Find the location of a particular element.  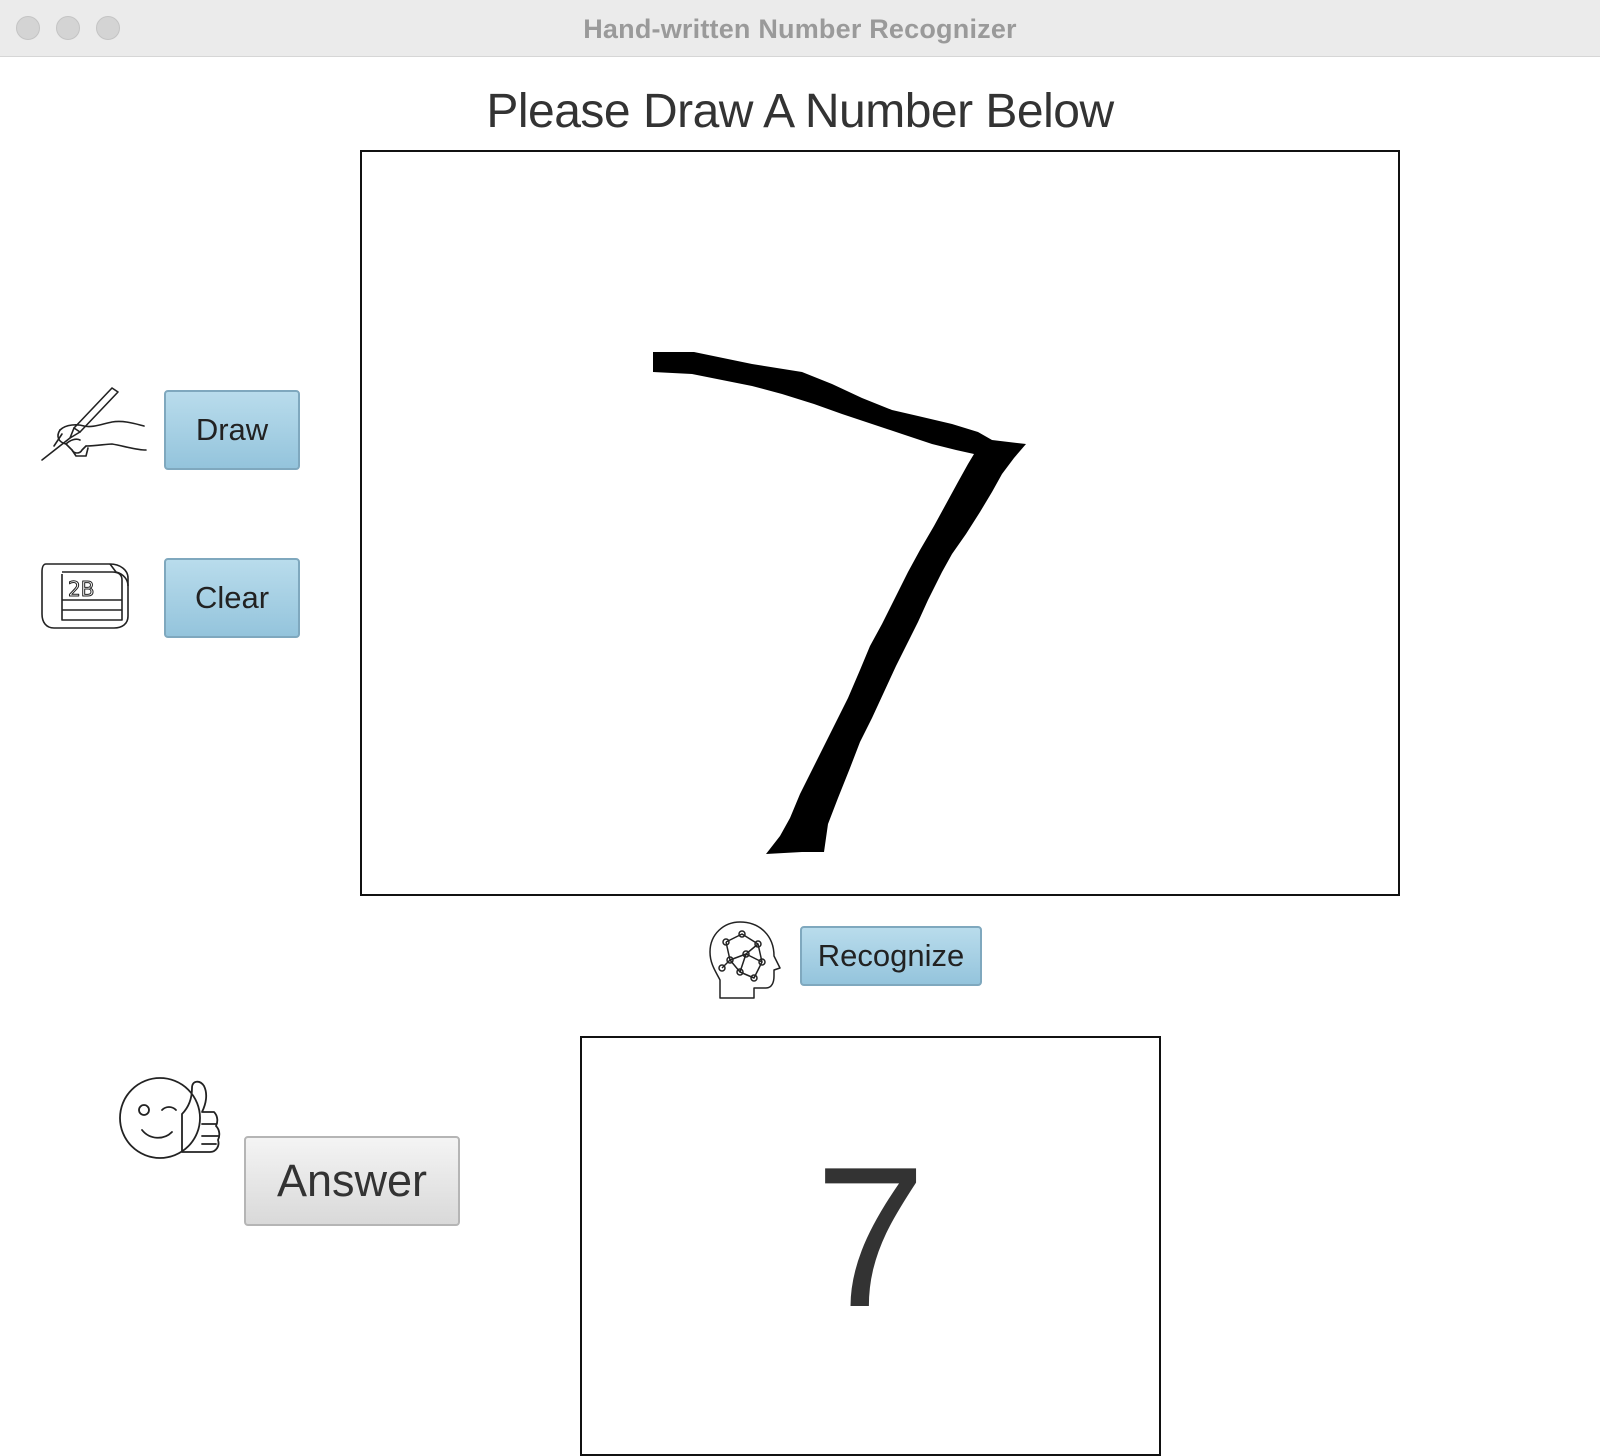

svg-text: 2B is located at coordinates (81, 589).